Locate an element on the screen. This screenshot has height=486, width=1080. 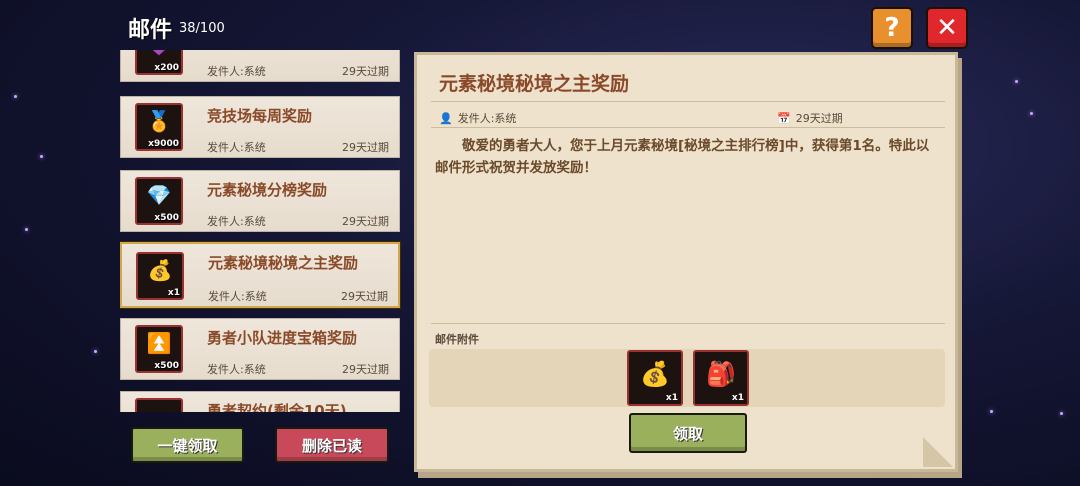
attachments-label: 邮件附件 is located at coordinates (457, 339).